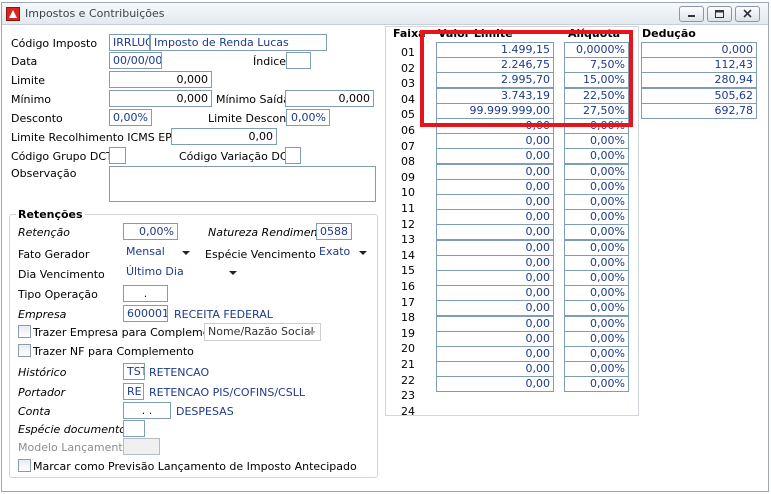  I want to click on faixa-number: 20, so click(408, 348).